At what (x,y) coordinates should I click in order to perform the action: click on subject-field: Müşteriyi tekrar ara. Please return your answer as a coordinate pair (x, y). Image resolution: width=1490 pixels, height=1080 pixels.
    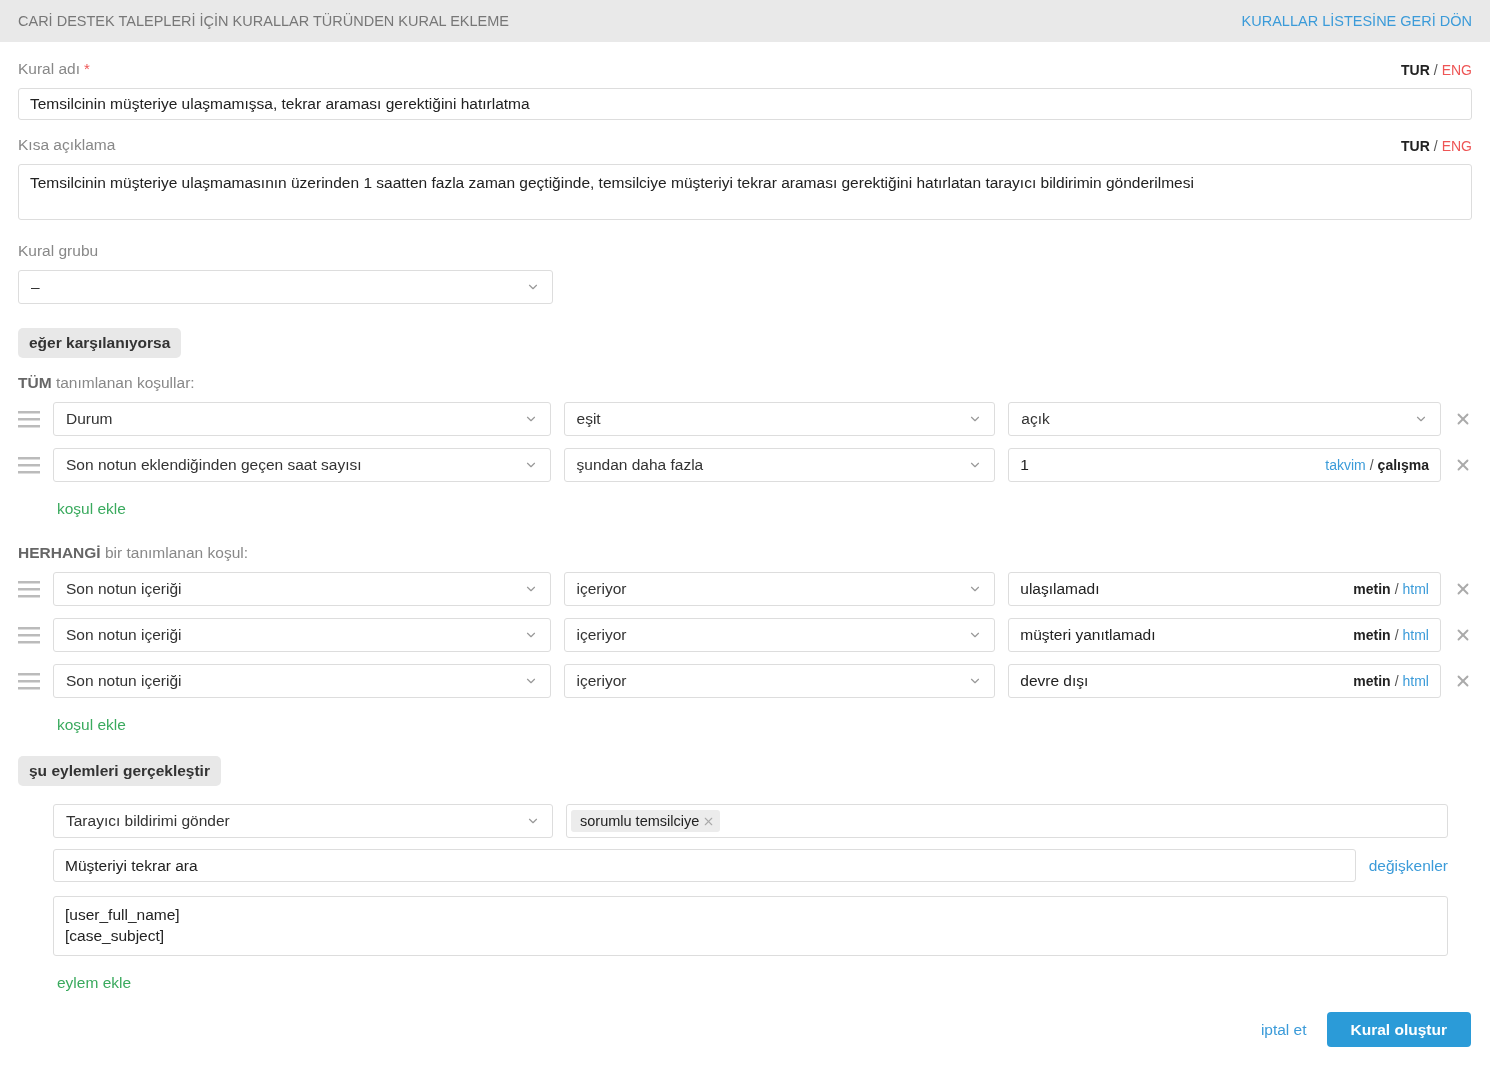
    Looking at the image, I should click on (704, 865).